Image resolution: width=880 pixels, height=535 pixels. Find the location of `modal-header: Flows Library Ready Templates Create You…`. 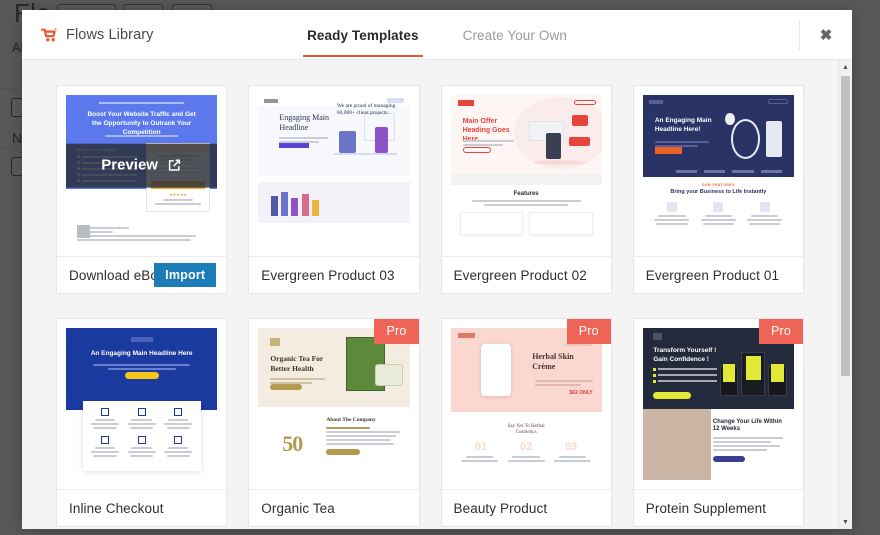

modal-header: Flows Library Ready Templates Create You… is located at coordinates (437, 35).